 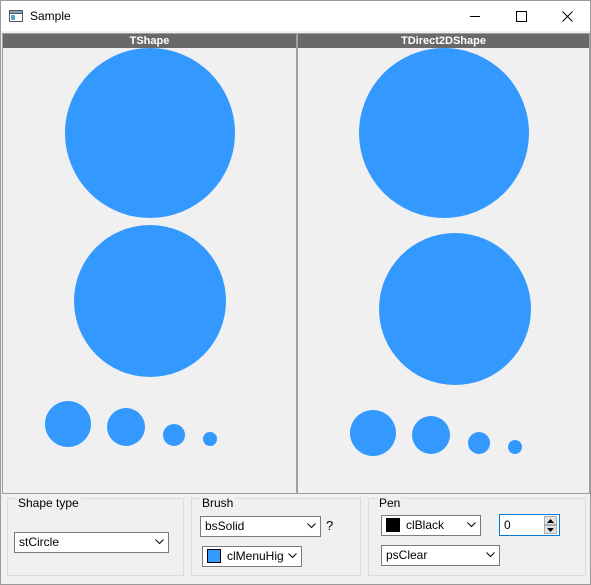 What do you see at coordinates (393, 524) in the screenshot?
I see `pen-color-swatch` at bounding box center [393, 524].